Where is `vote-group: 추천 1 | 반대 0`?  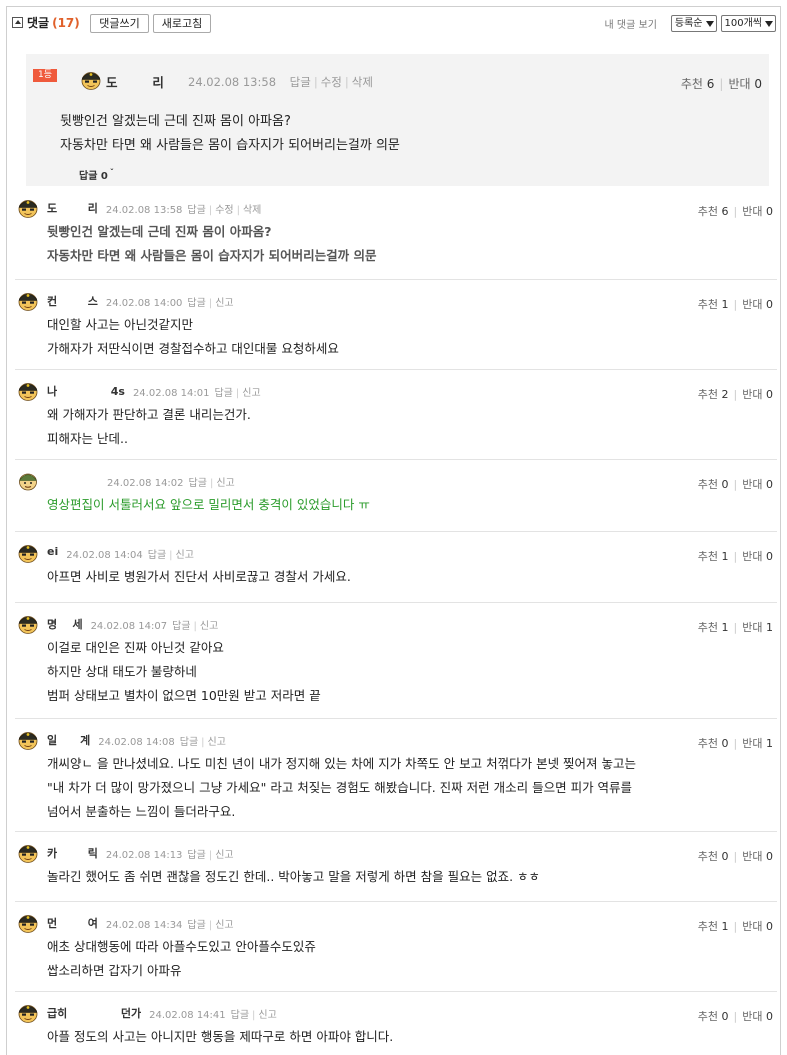
vote-group: 추천 1 | 반대 0 is located at coordinates (735, 556).